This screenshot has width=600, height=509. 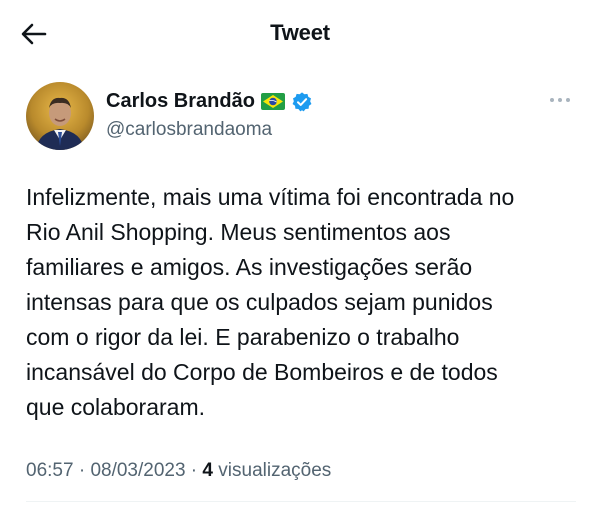 What do you see at coordinates (137, 470) in the screenshot?
I see `tweet-date: 08/03/2023` at bounding box center [137, 470].